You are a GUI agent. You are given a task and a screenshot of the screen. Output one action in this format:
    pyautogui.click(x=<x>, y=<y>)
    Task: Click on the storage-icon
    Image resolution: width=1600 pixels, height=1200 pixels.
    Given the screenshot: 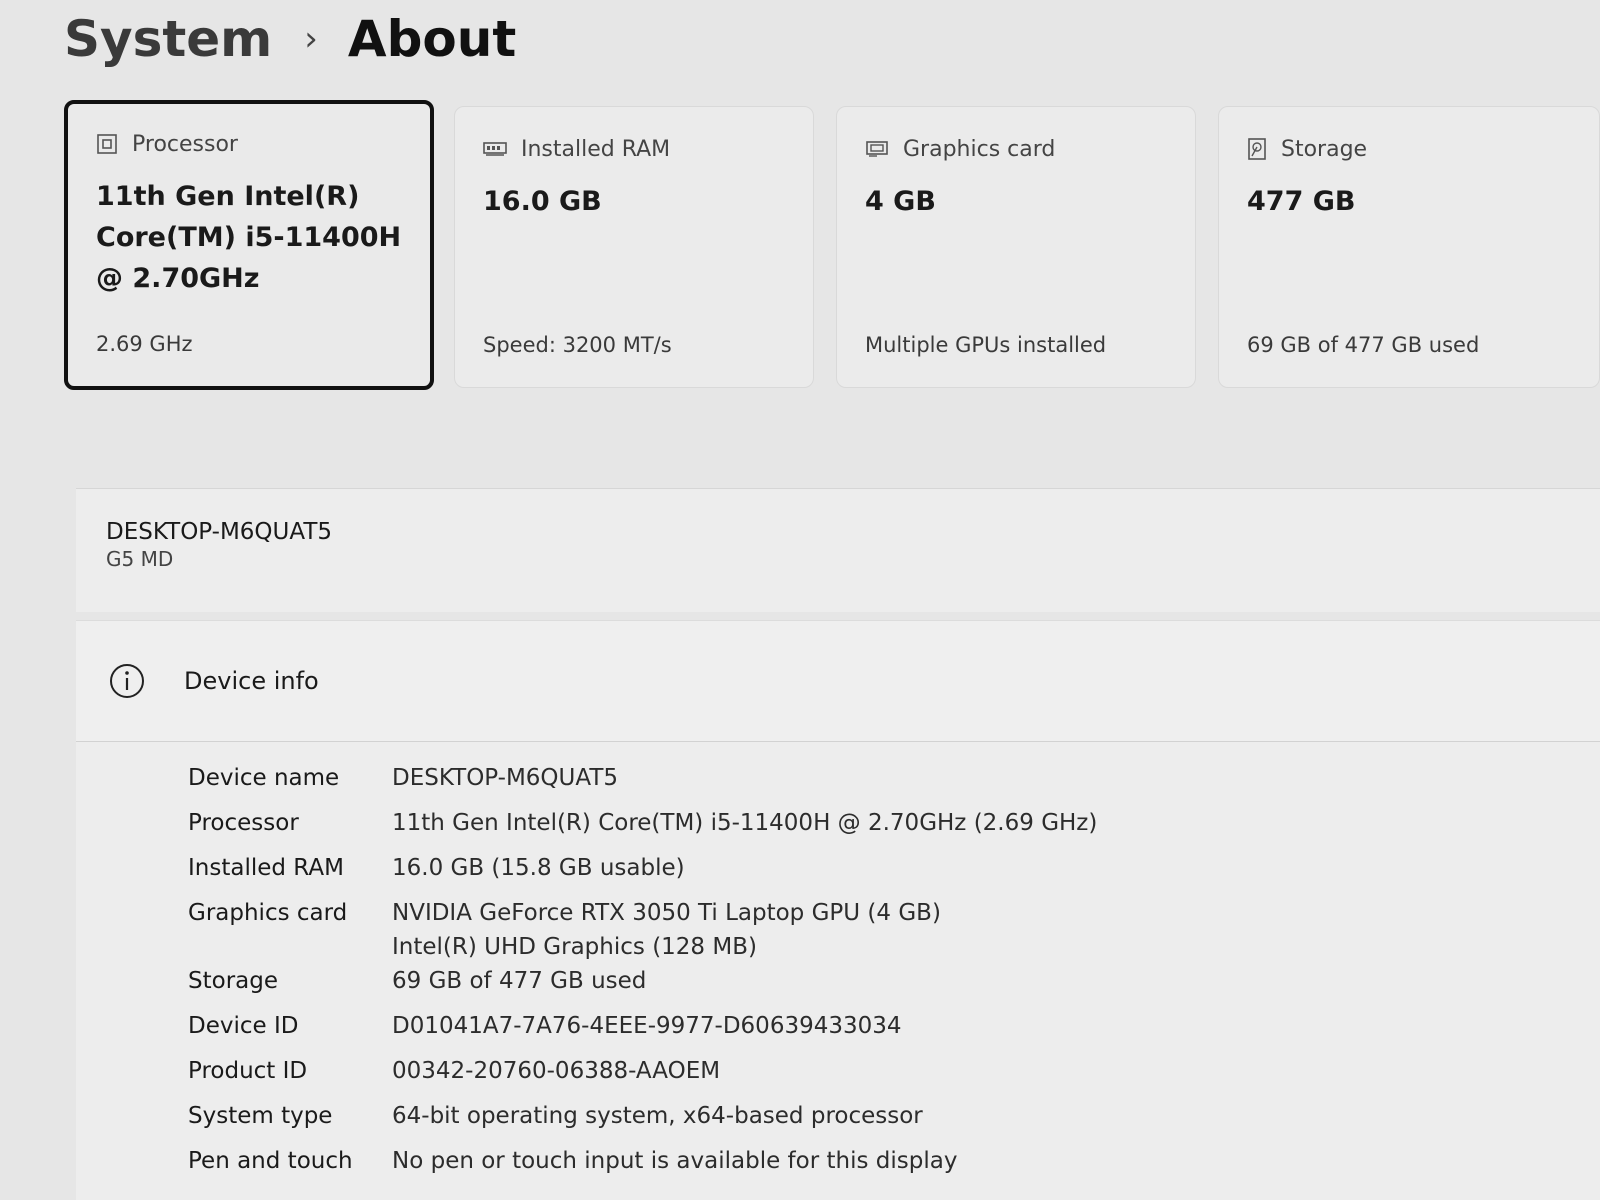 What is the action you would take?
    pyautogui.click(x=1257, y=149)
    